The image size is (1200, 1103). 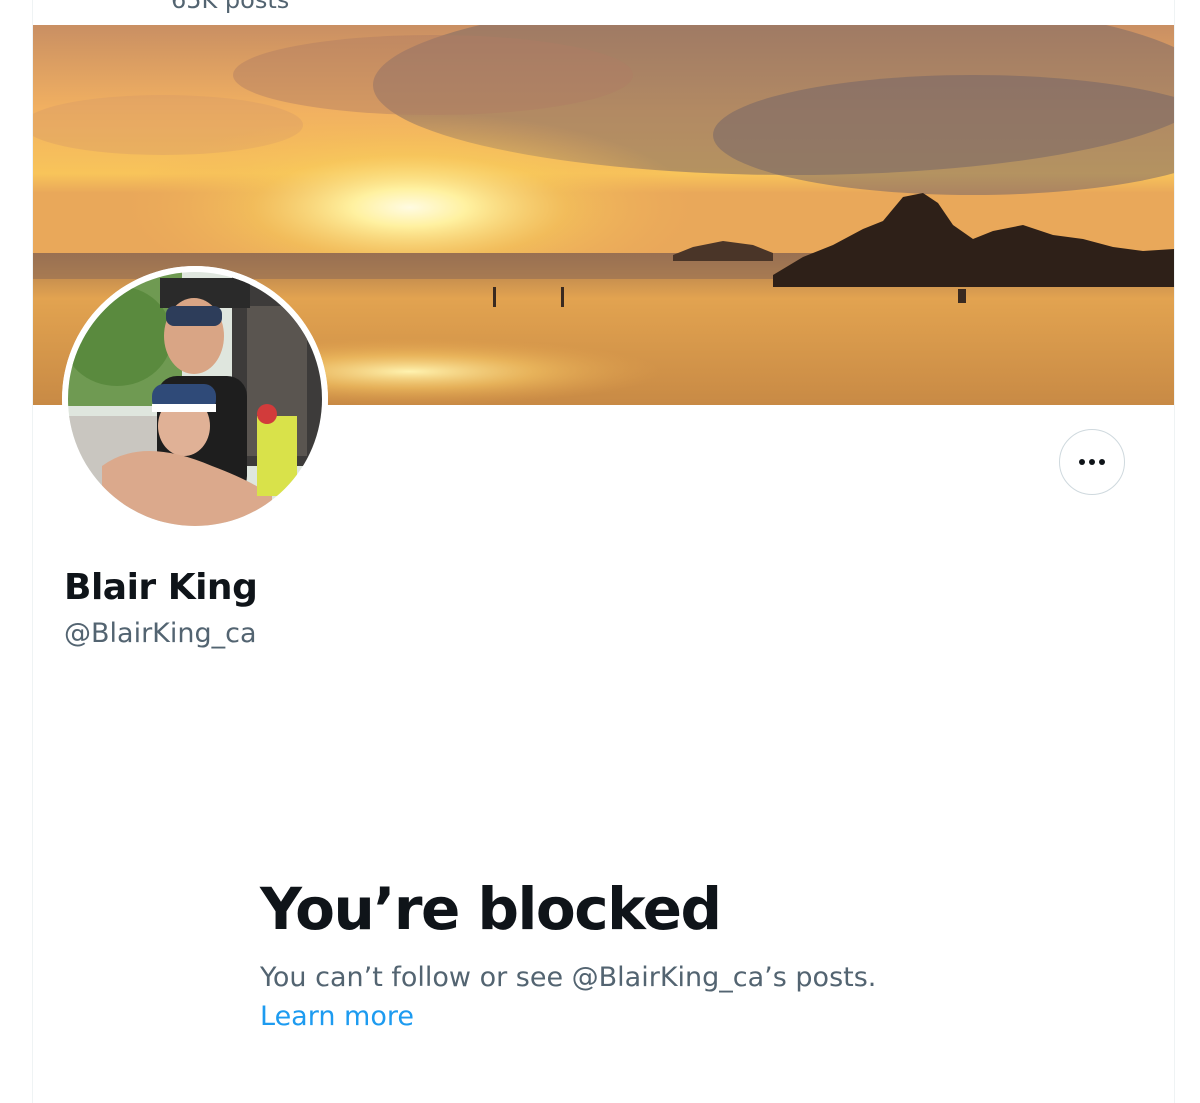 I want to click on more-horizontal-icon, so click(x=1092, y=462).